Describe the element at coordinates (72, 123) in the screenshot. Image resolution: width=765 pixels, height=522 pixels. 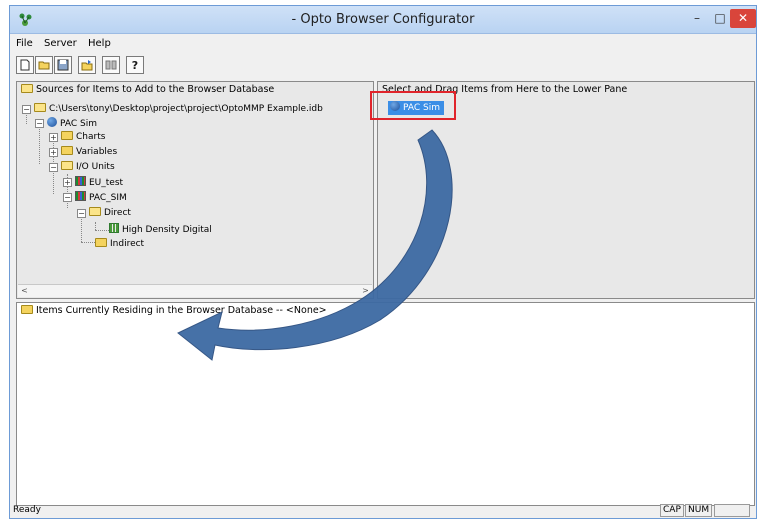
I see `tree-item-strategy: PAC Sim` at that location.